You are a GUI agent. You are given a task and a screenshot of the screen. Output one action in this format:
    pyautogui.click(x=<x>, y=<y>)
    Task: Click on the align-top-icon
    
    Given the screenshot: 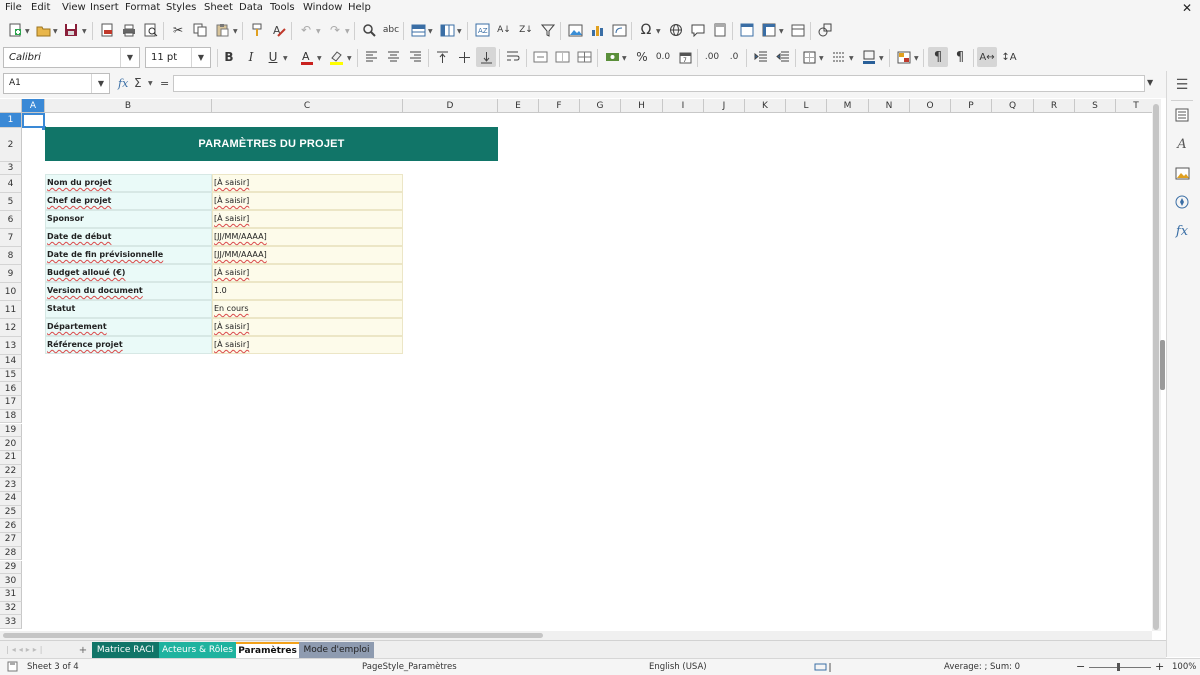 What is the action you would take?
    pyautogui.click(x=442, y=57)
    